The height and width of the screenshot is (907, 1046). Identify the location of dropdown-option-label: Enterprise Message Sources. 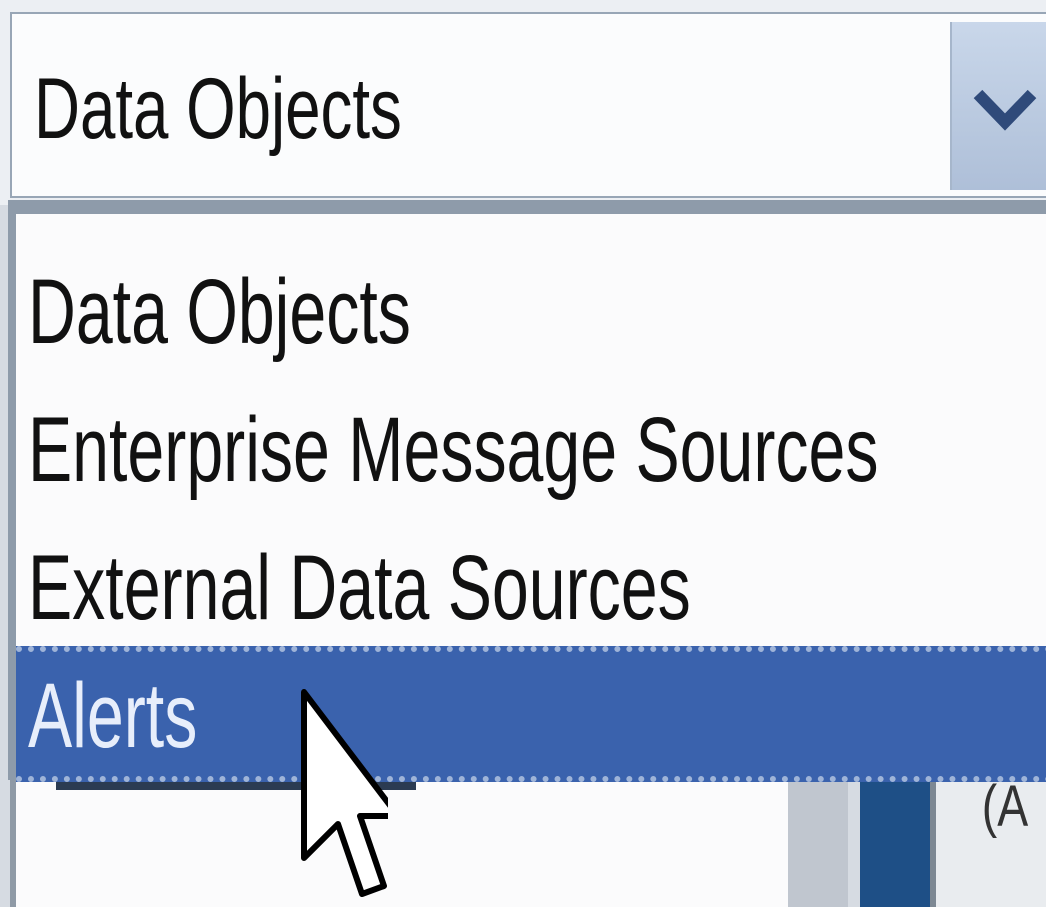
(453, 450).